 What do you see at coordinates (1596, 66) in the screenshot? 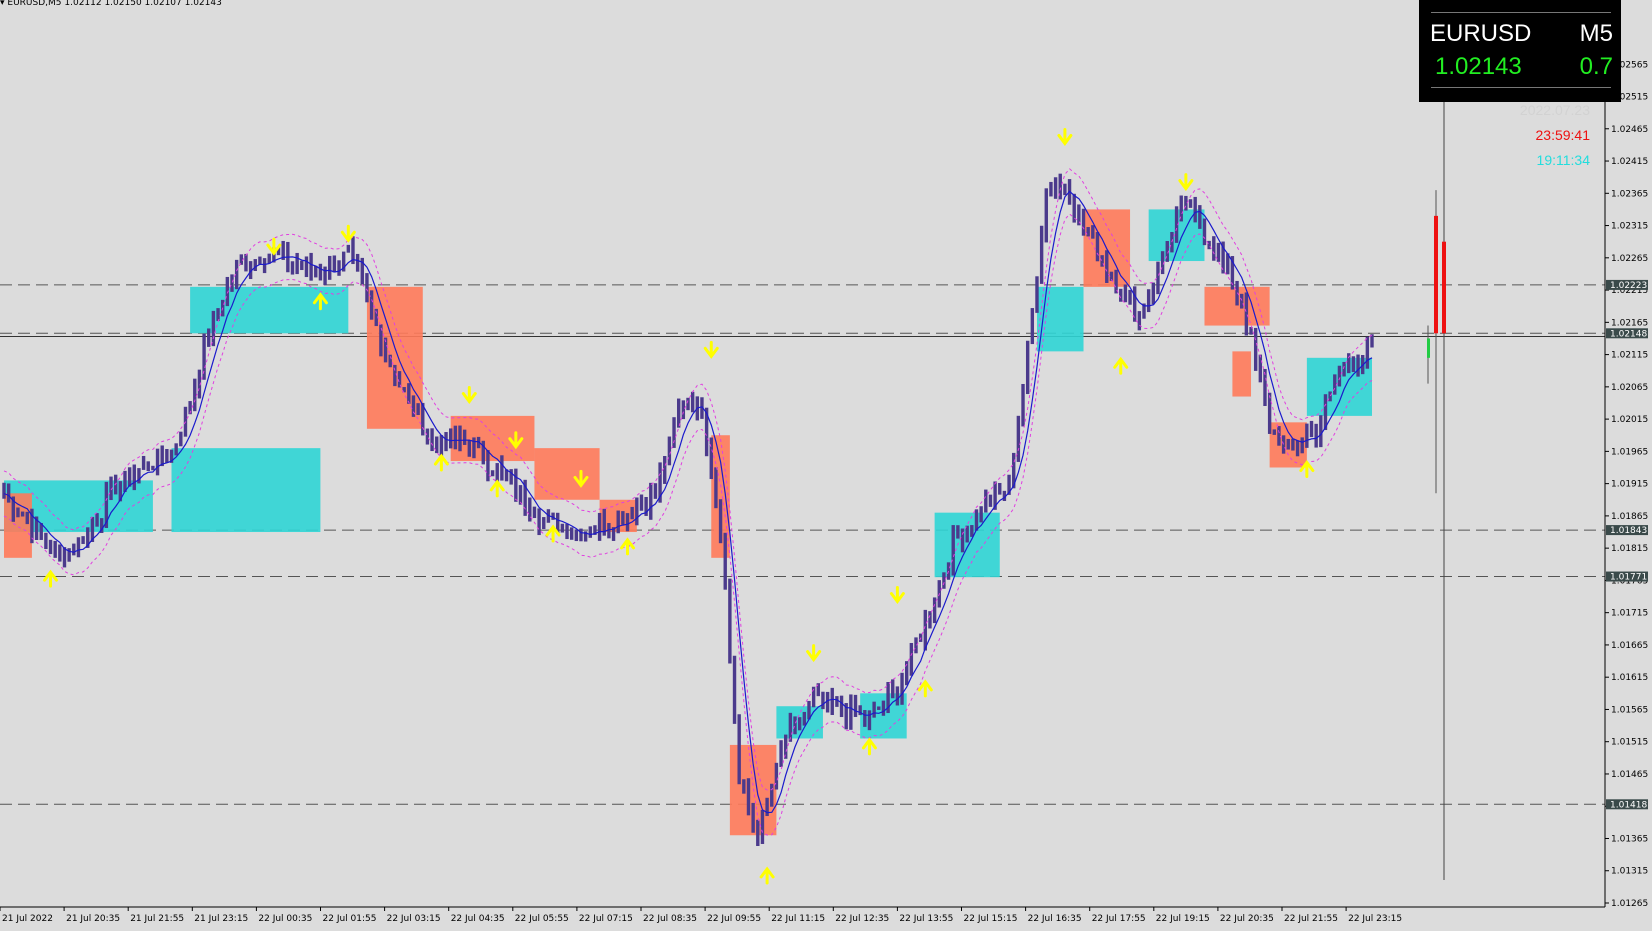
I see `panel-spread: 0.7` at bounding box center [1596, 66].